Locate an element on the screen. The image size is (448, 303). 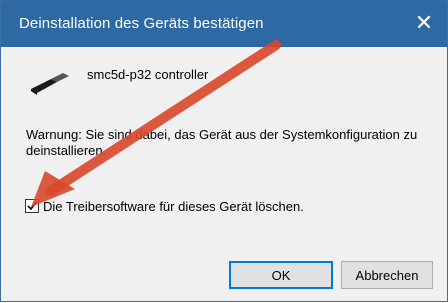
cancel-button: Abbrechen is located at coordinates (387, 275).